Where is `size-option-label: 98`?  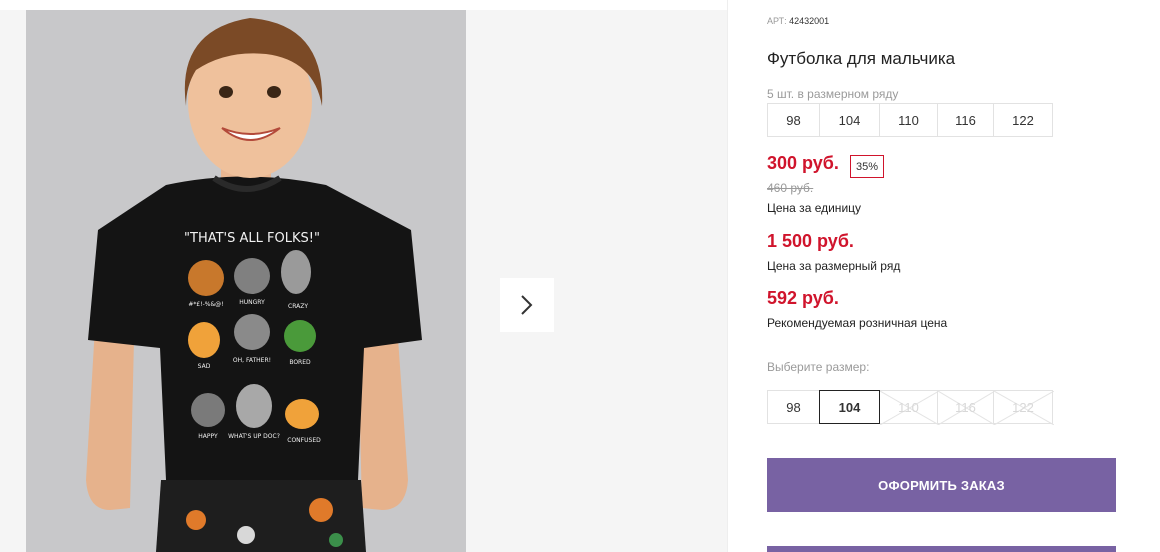
size-option-label: 98 is located at coordinates (793, 407).